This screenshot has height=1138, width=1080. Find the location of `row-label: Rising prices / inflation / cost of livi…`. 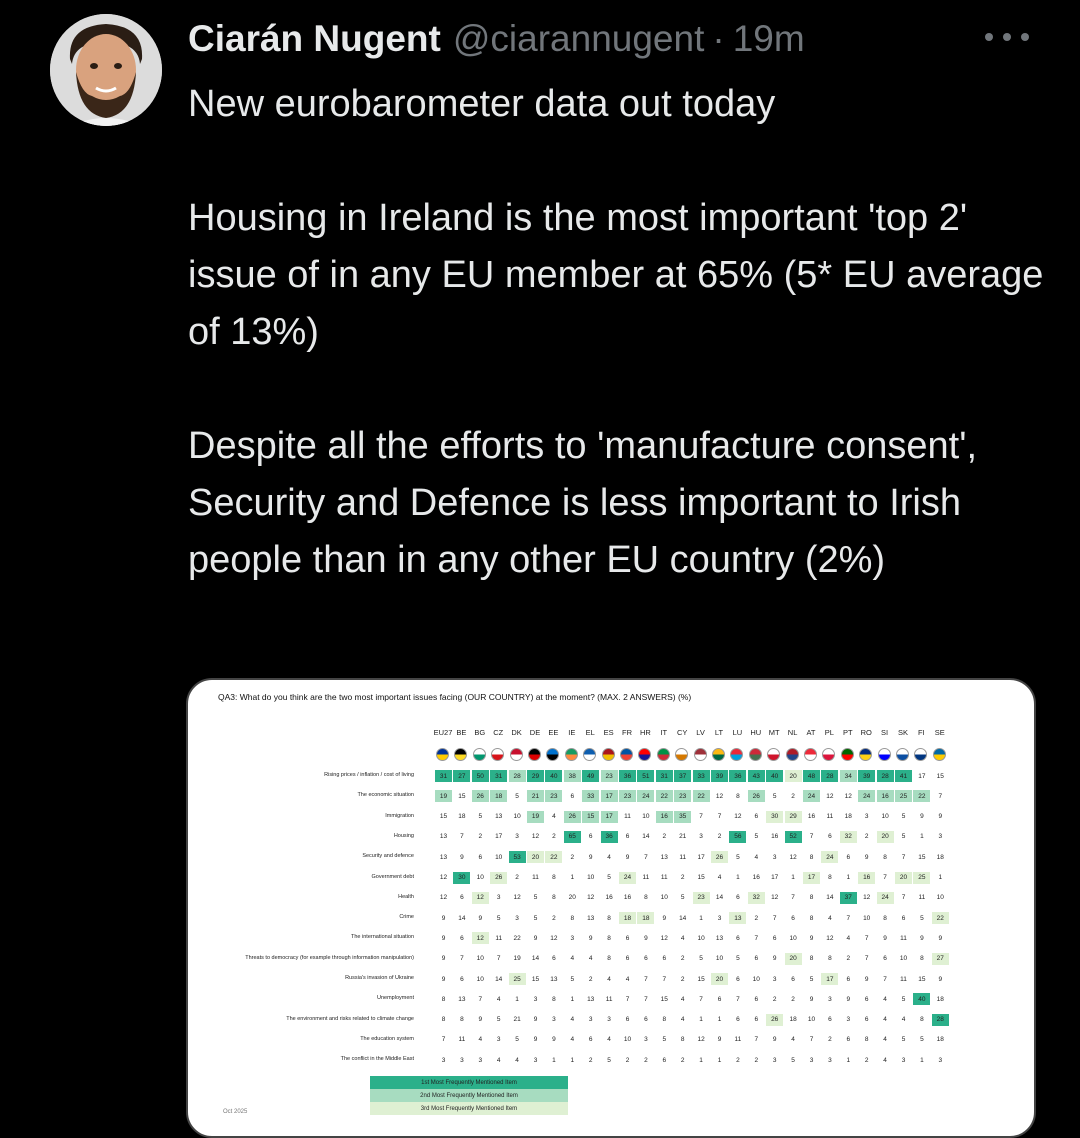

row-label: Rising prices / inflation / cost of livi… is located at coordinates (369, 775).